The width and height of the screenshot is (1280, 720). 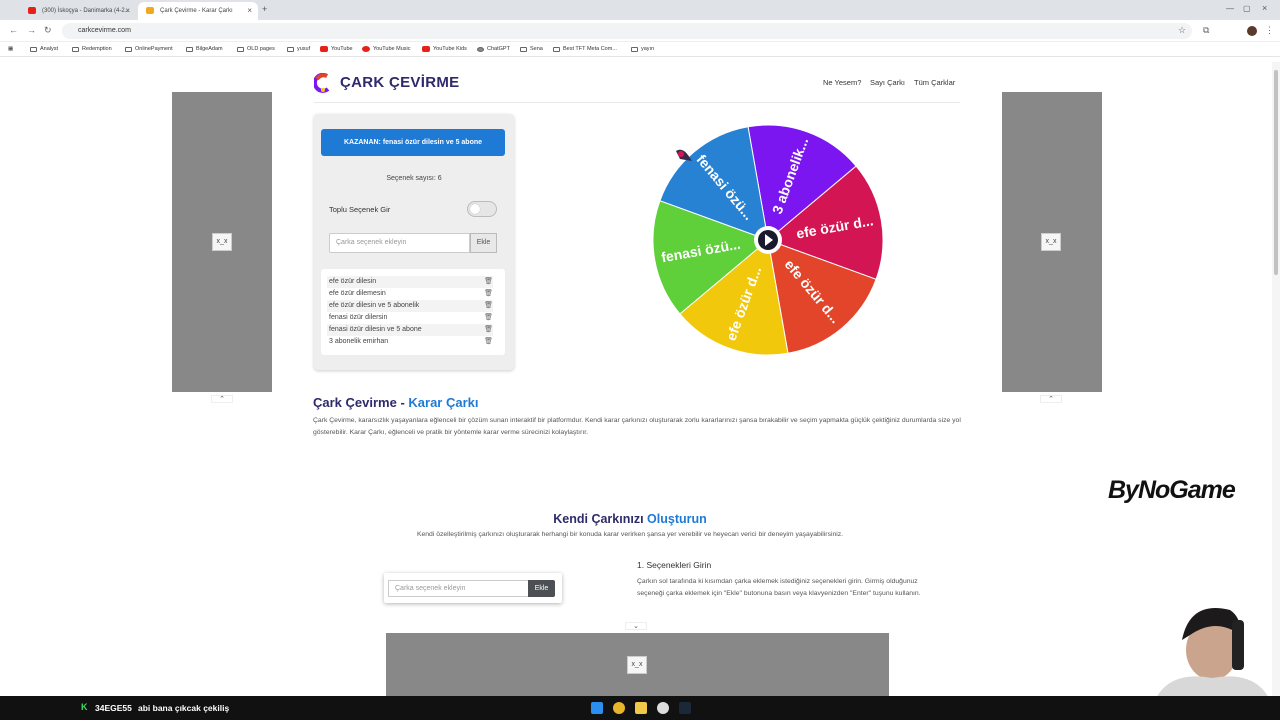 What do you see at coordinates (1230, 8) in the screenshot?
I see `minimize-icon: —` at bounding box center [1230, 8].